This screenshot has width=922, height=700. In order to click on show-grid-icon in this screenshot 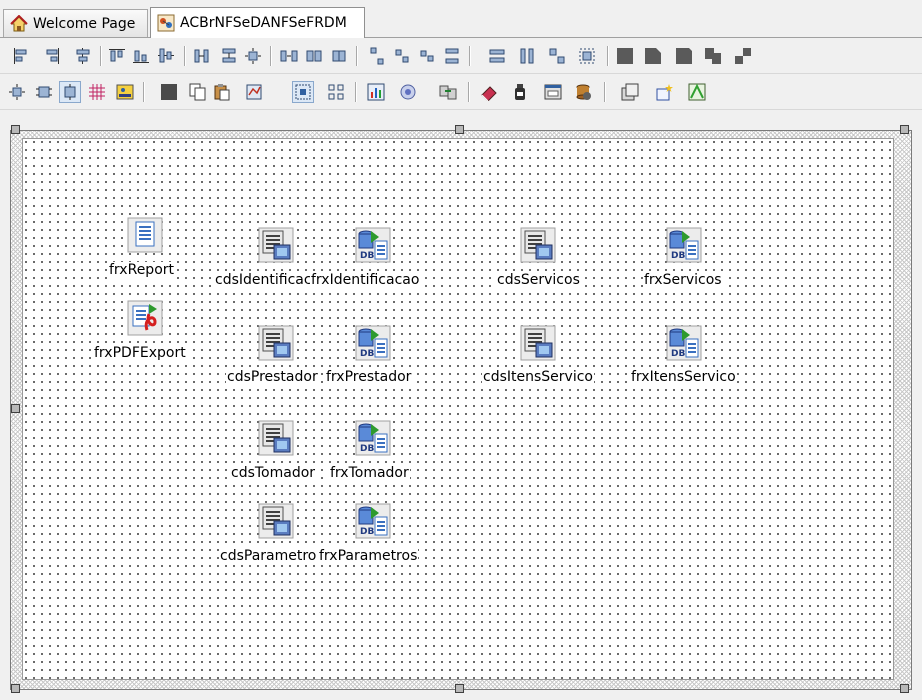, I will do `click(97, 92)`.